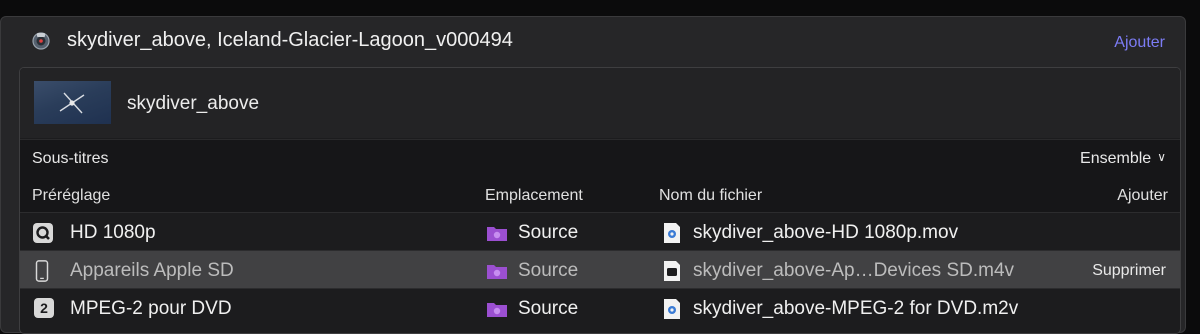 This screenshot has width=1200, height=334. What do you see at coordinates (152, 270) in the screenshot?
I see `preset-name: Appareils Apple SD` at bounding box center [152, 270].